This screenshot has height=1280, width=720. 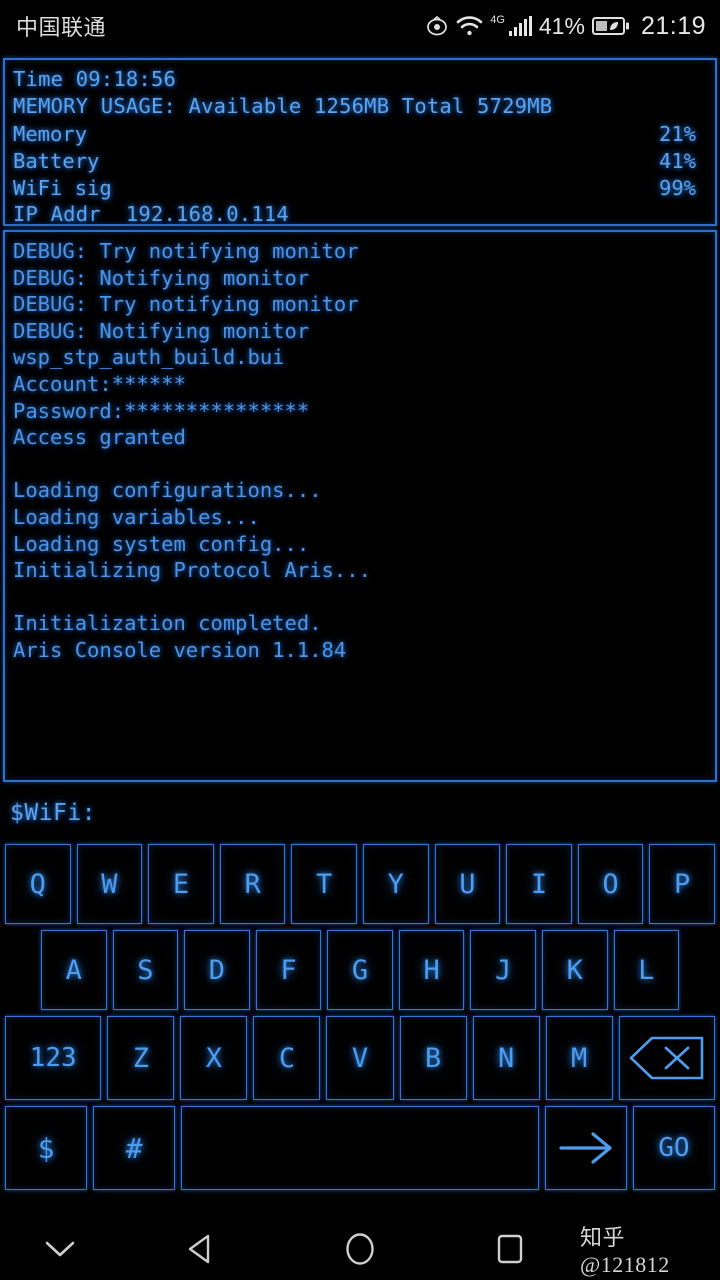 What do you see at coordinates (53, 813) in the screenshot?
I see `prompt-label: $WiFi:` at bounding box center [53, 813].